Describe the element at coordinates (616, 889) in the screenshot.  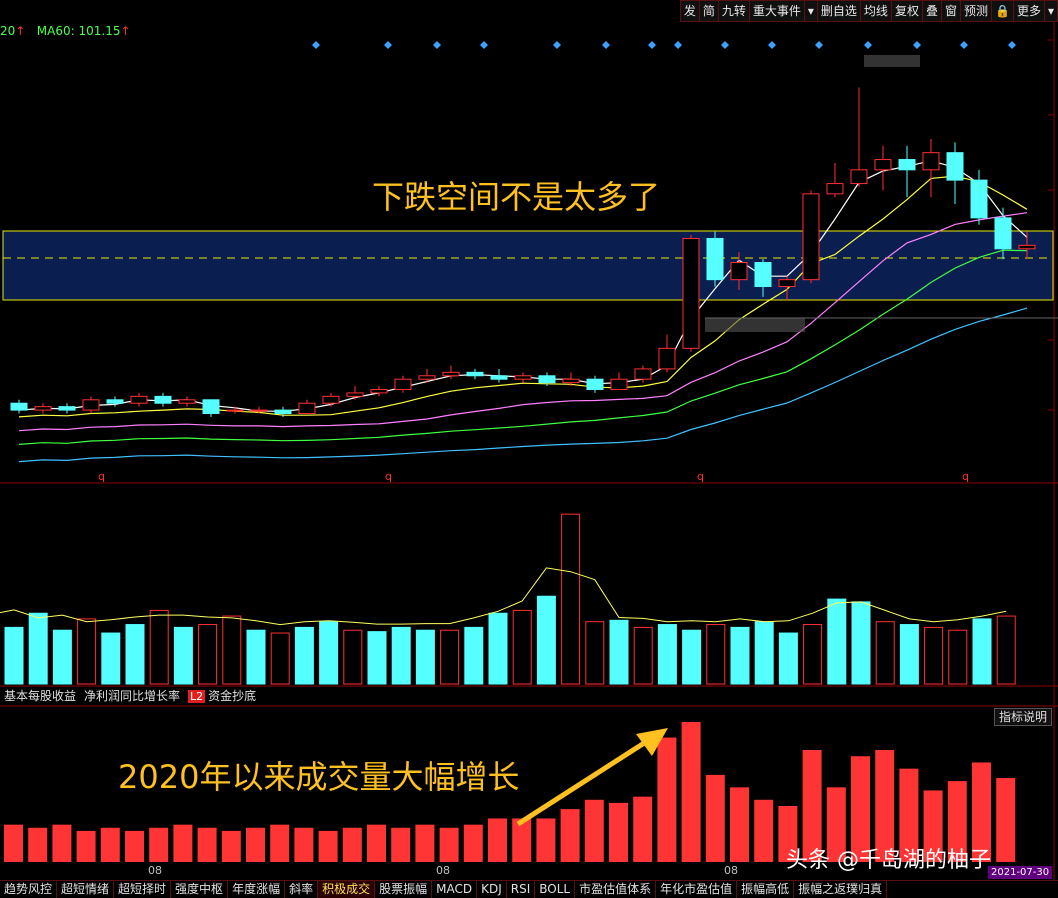
I see `tab-pe-valuation: 市盈估值体系` at that location.